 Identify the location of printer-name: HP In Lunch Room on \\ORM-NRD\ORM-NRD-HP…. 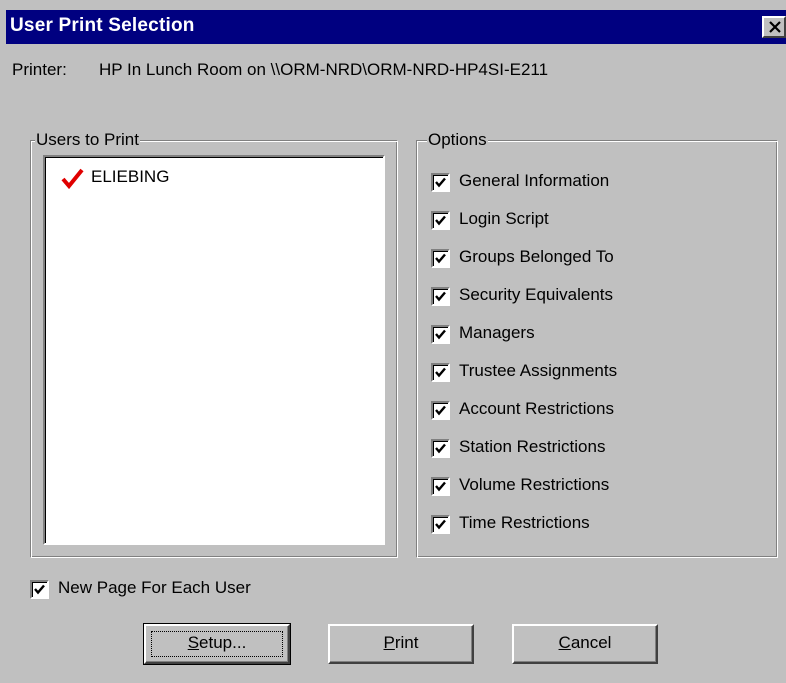
(324, 69).